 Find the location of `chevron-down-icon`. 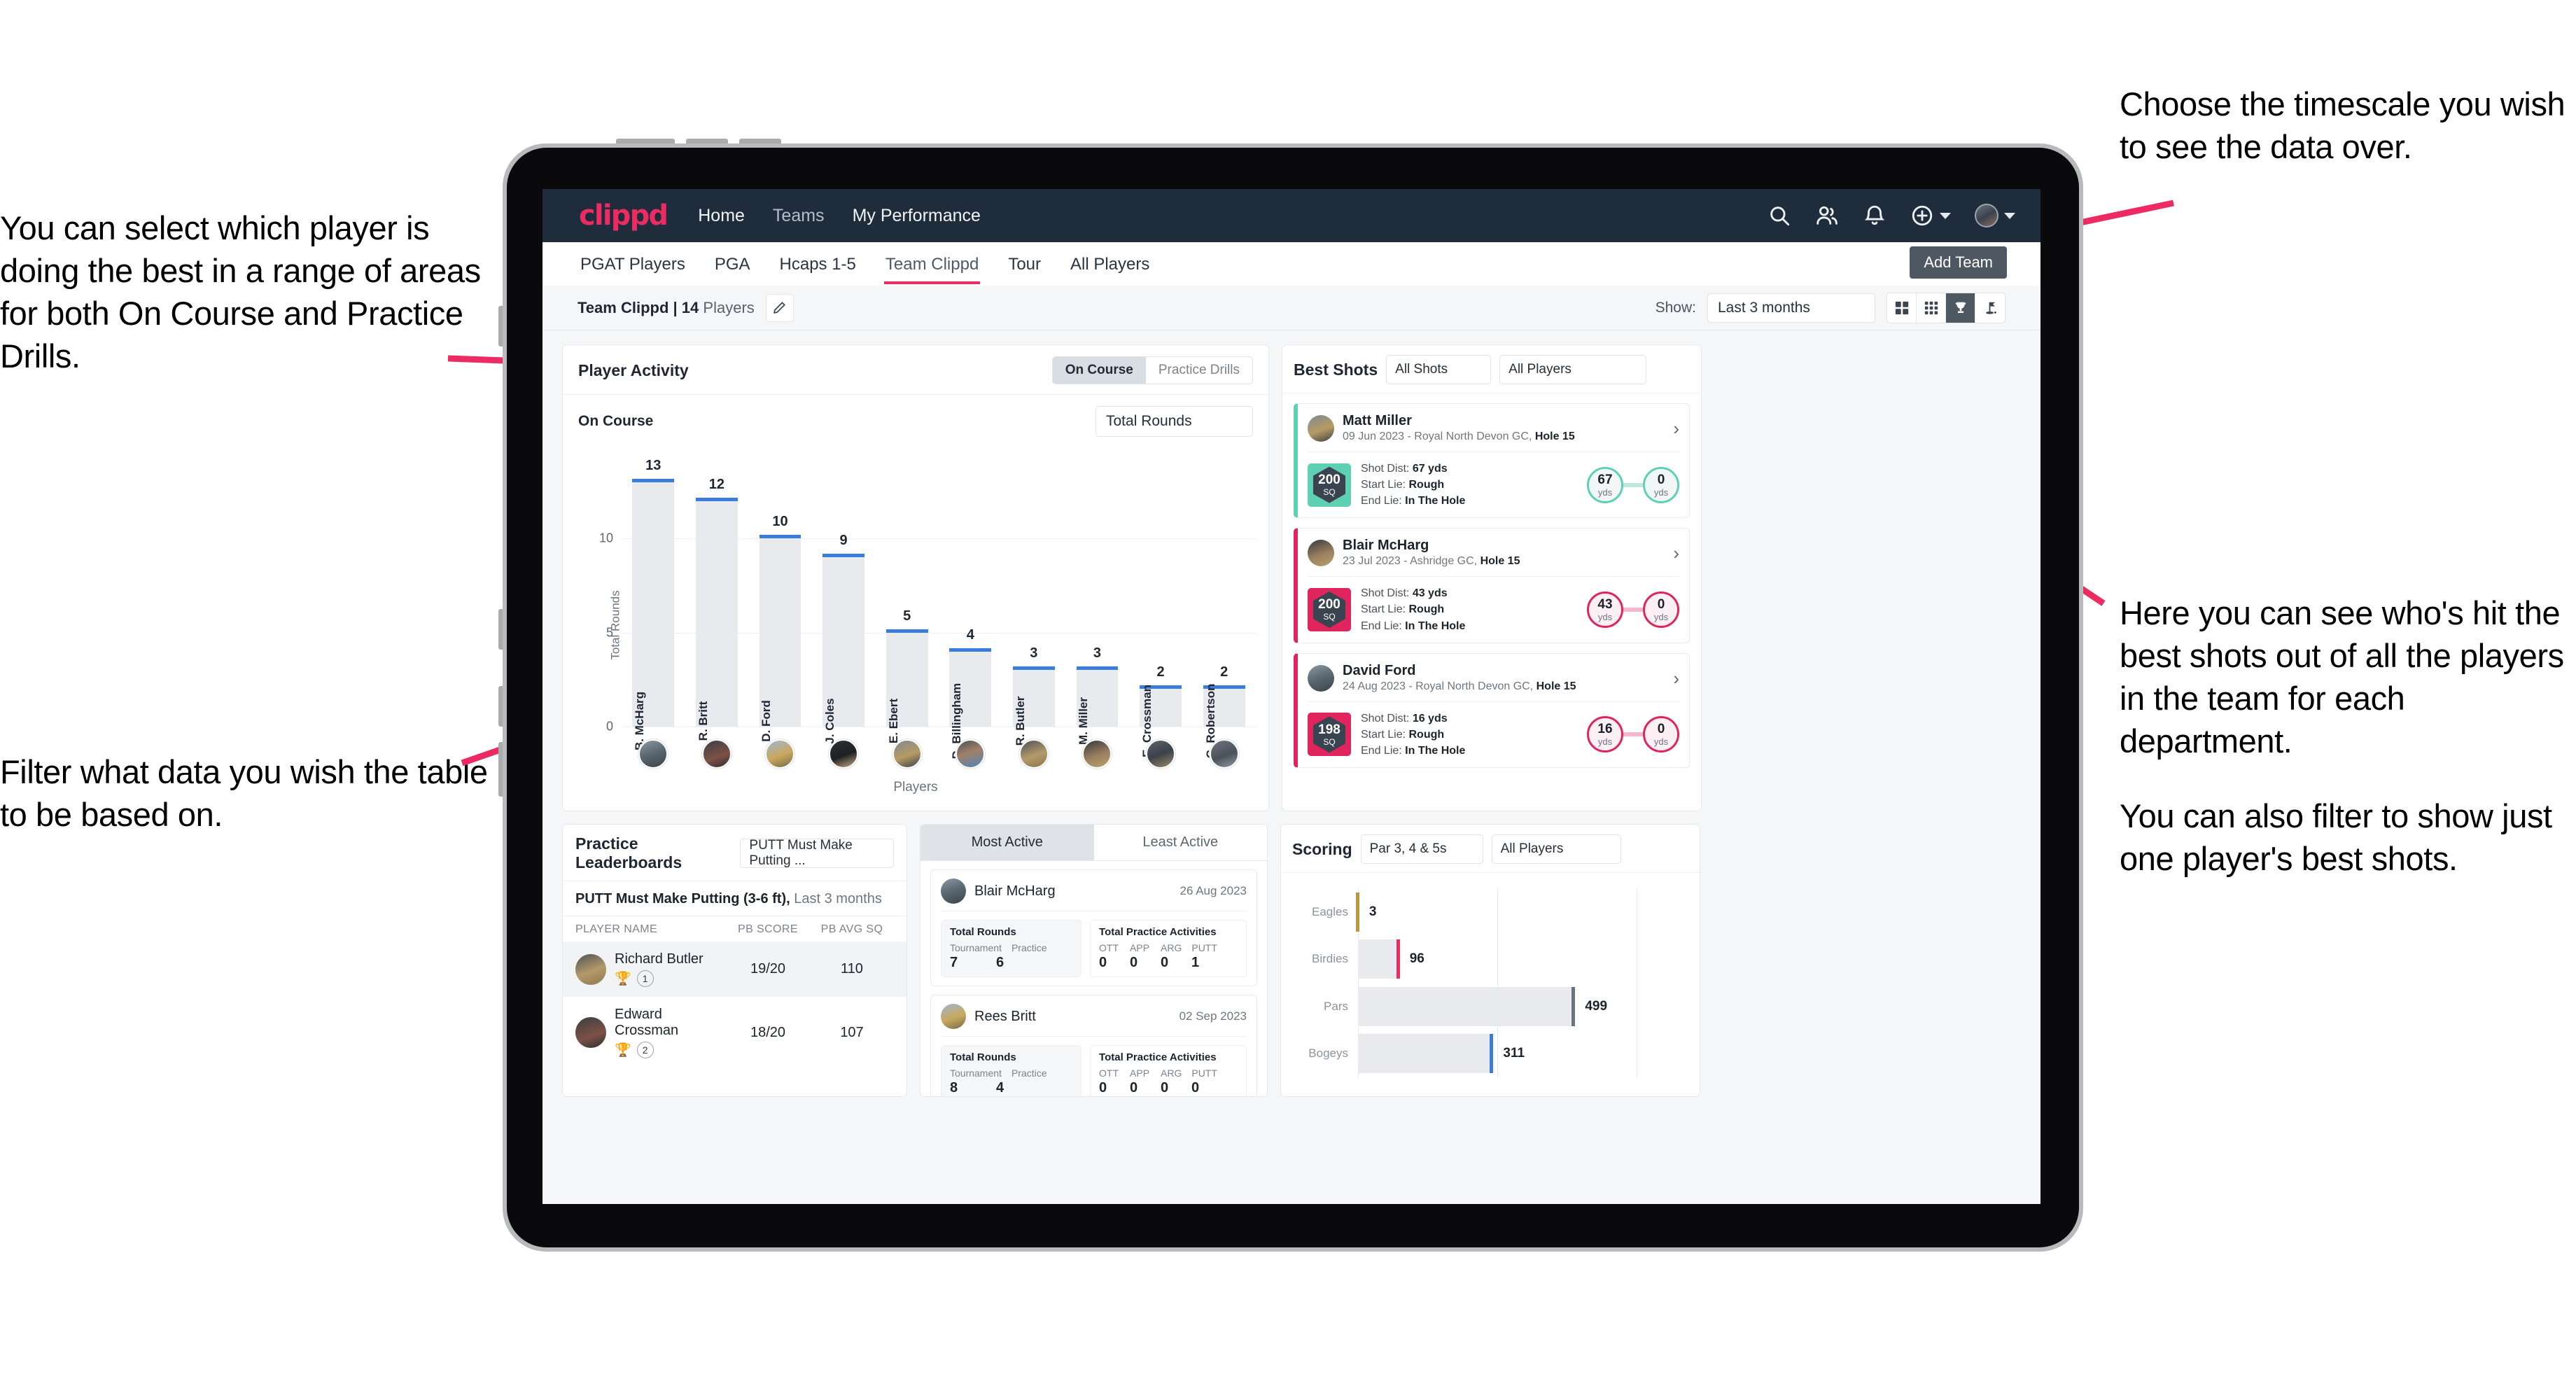

chevron-down-icon is located at coordinates (1945, 215).